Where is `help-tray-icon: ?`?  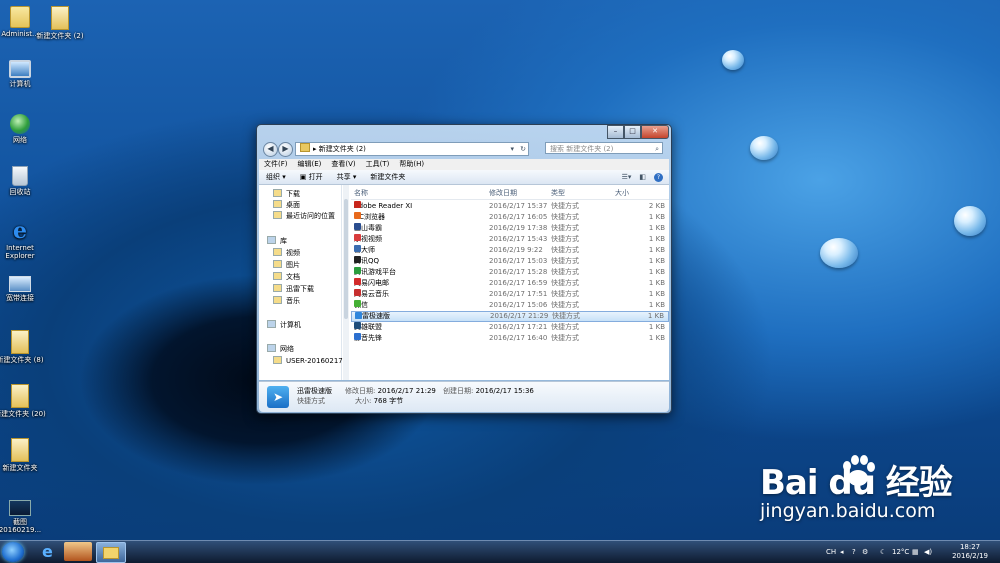 help-tray-icon: ? is located at coordinates (854, 552).